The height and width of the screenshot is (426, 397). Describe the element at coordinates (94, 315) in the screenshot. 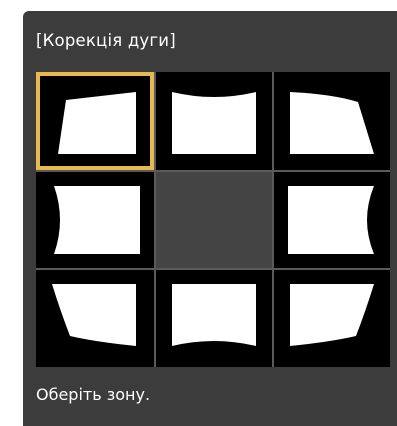

I see `arc-bottom-left-icon` at that location.